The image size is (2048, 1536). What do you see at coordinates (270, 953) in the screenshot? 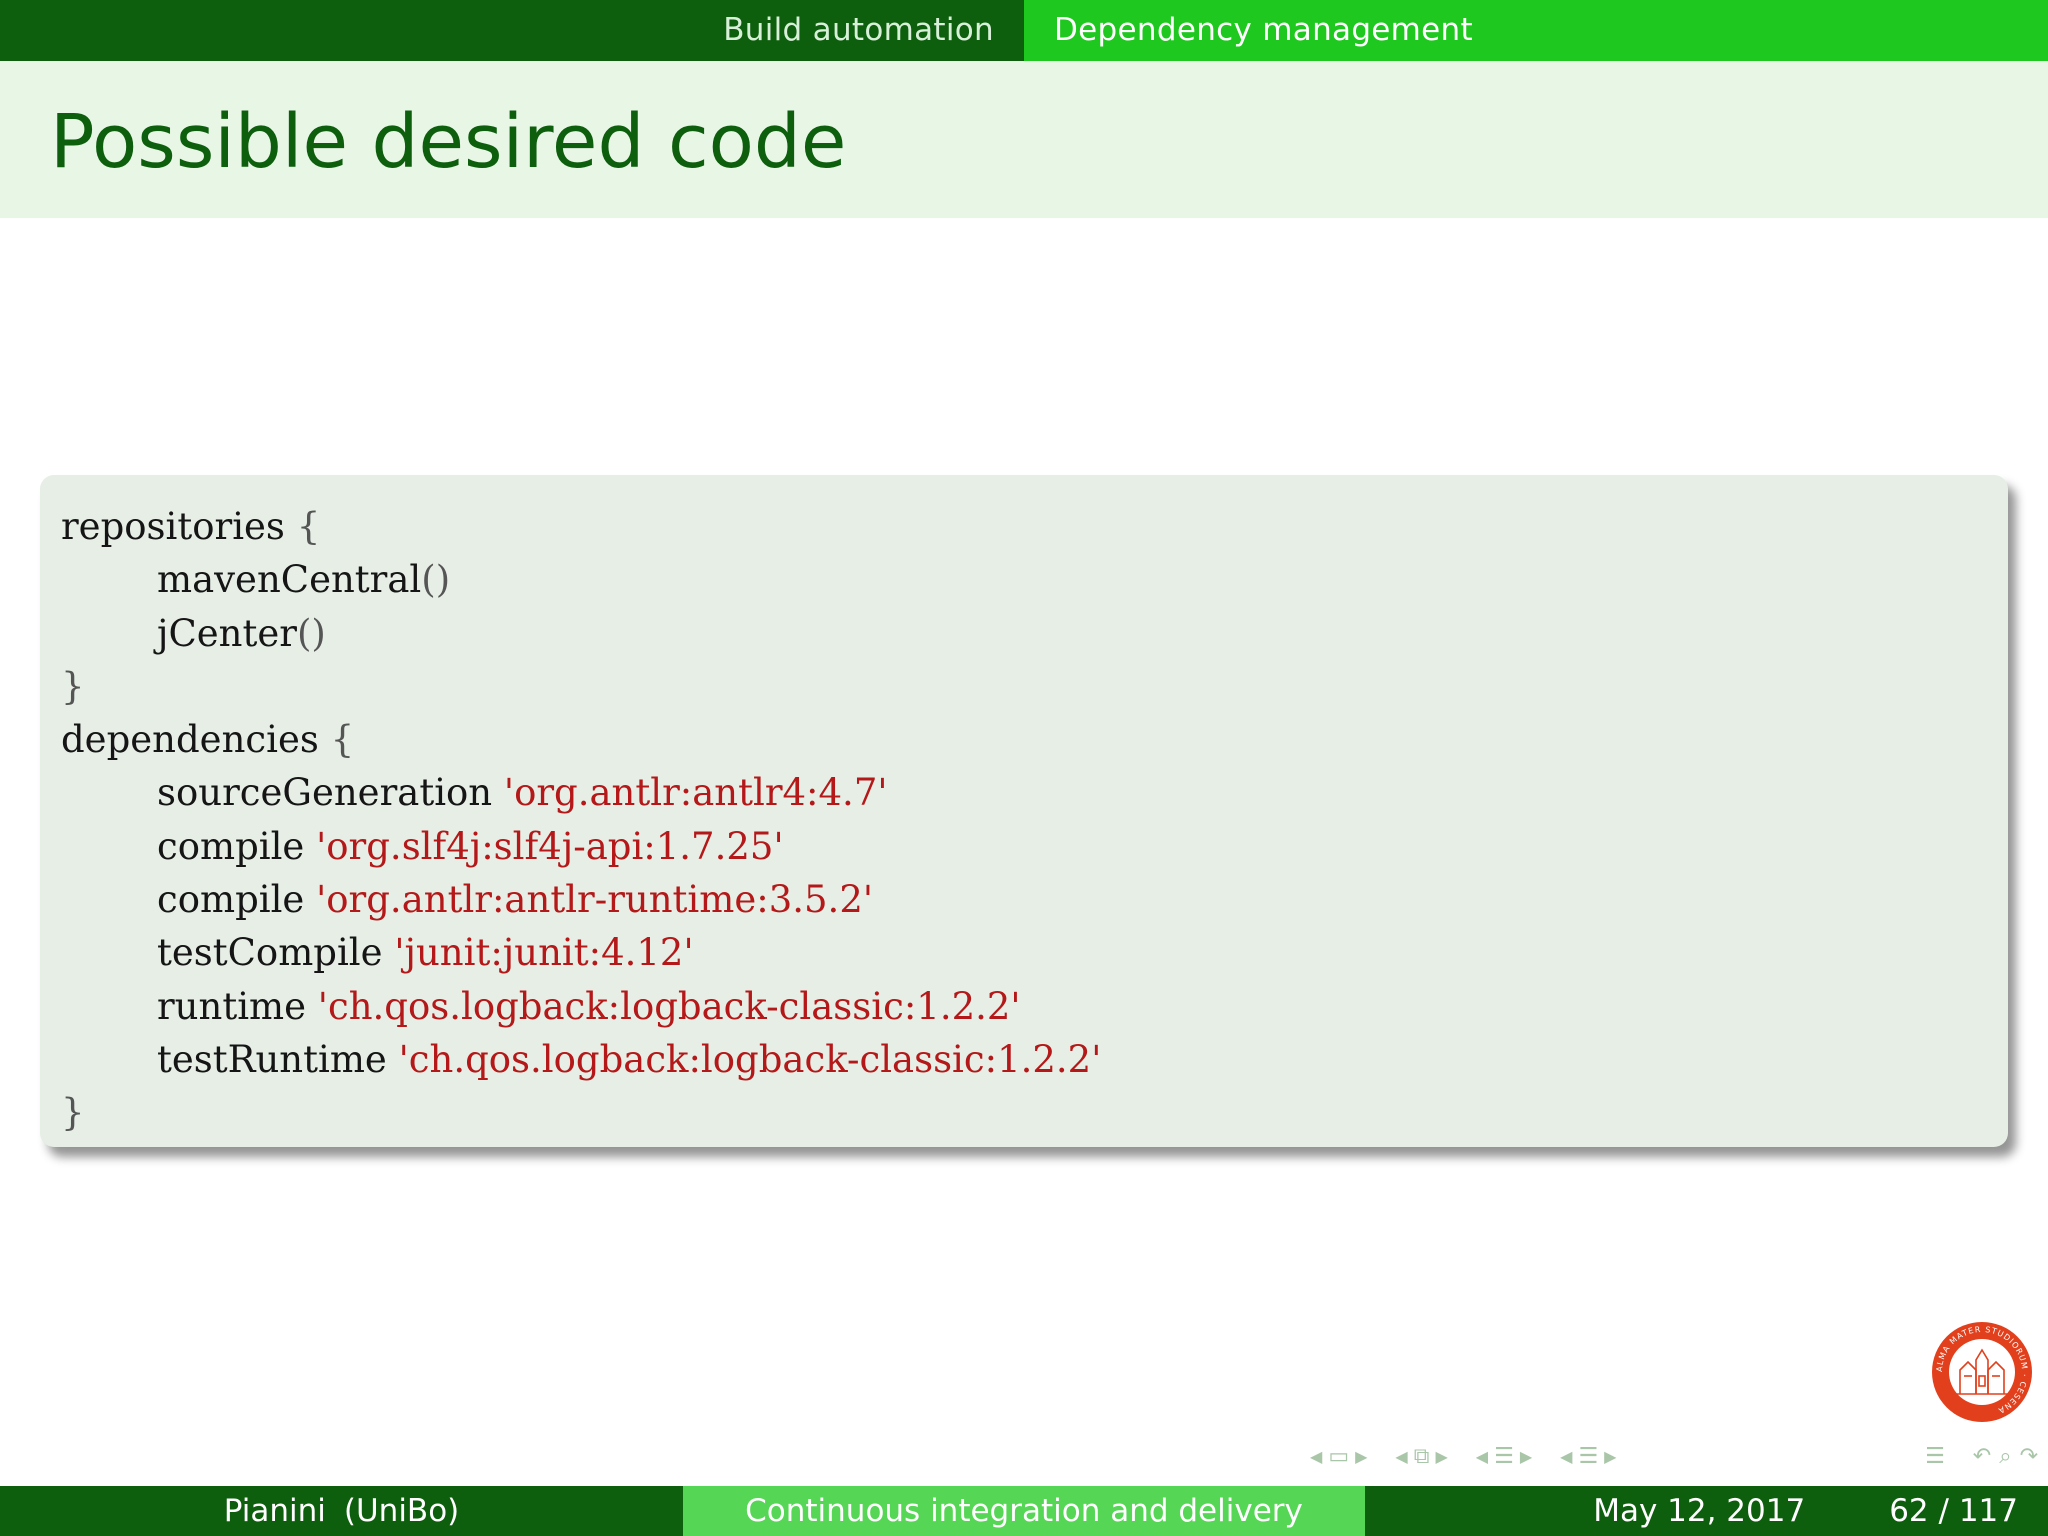
I see `code-keyword: testCompile` at bounding box center [270, 953].